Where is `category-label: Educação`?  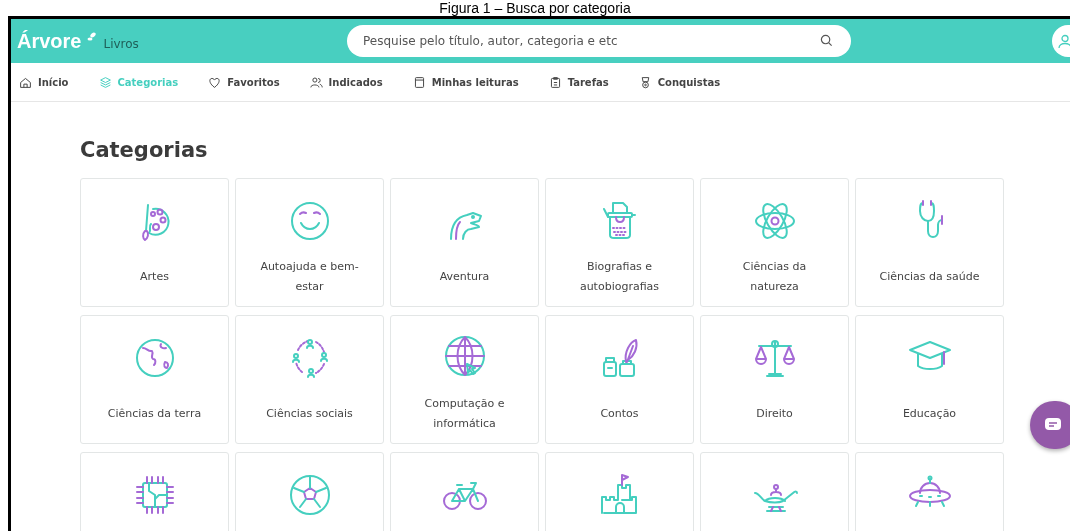 category-label: Educação is located at coordinates (929, 414).